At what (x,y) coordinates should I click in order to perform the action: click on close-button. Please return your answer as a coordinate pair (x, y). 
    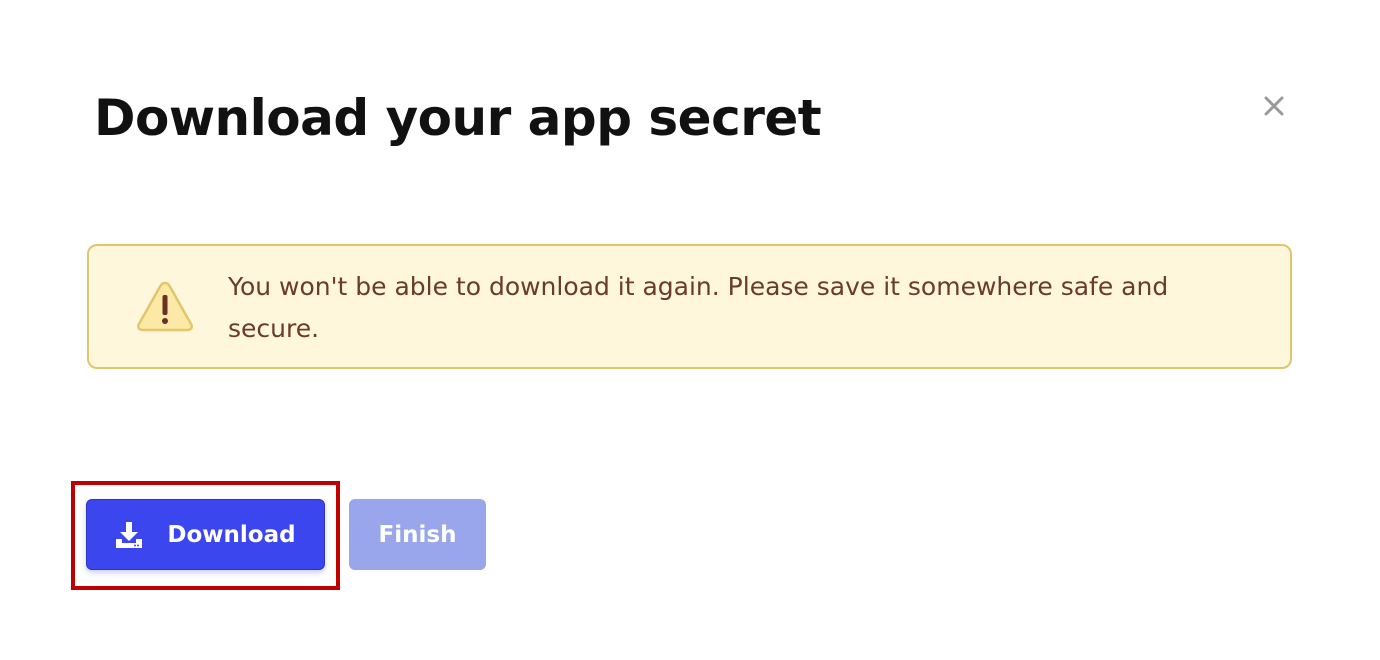
    Looking at the image, I should click on (1274, 106).